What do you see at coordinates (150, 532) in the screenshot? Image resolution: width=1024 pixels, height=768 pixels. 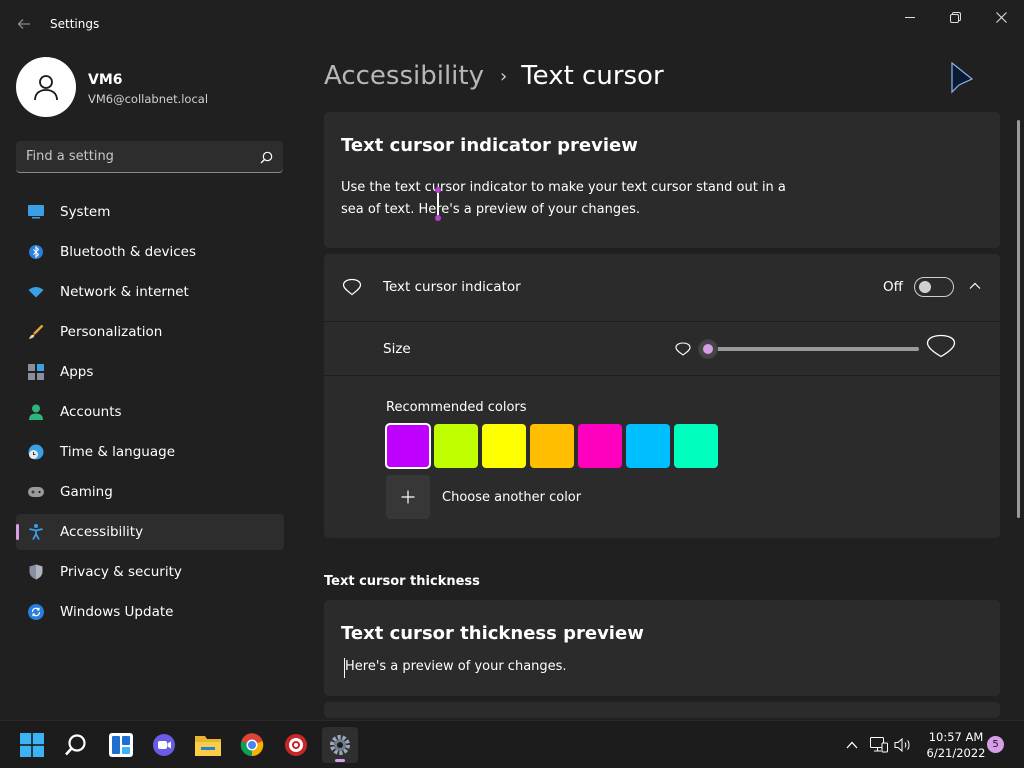 I see `sidebar-item-accessibility: Accessibility` at bounding box center [150, 532].